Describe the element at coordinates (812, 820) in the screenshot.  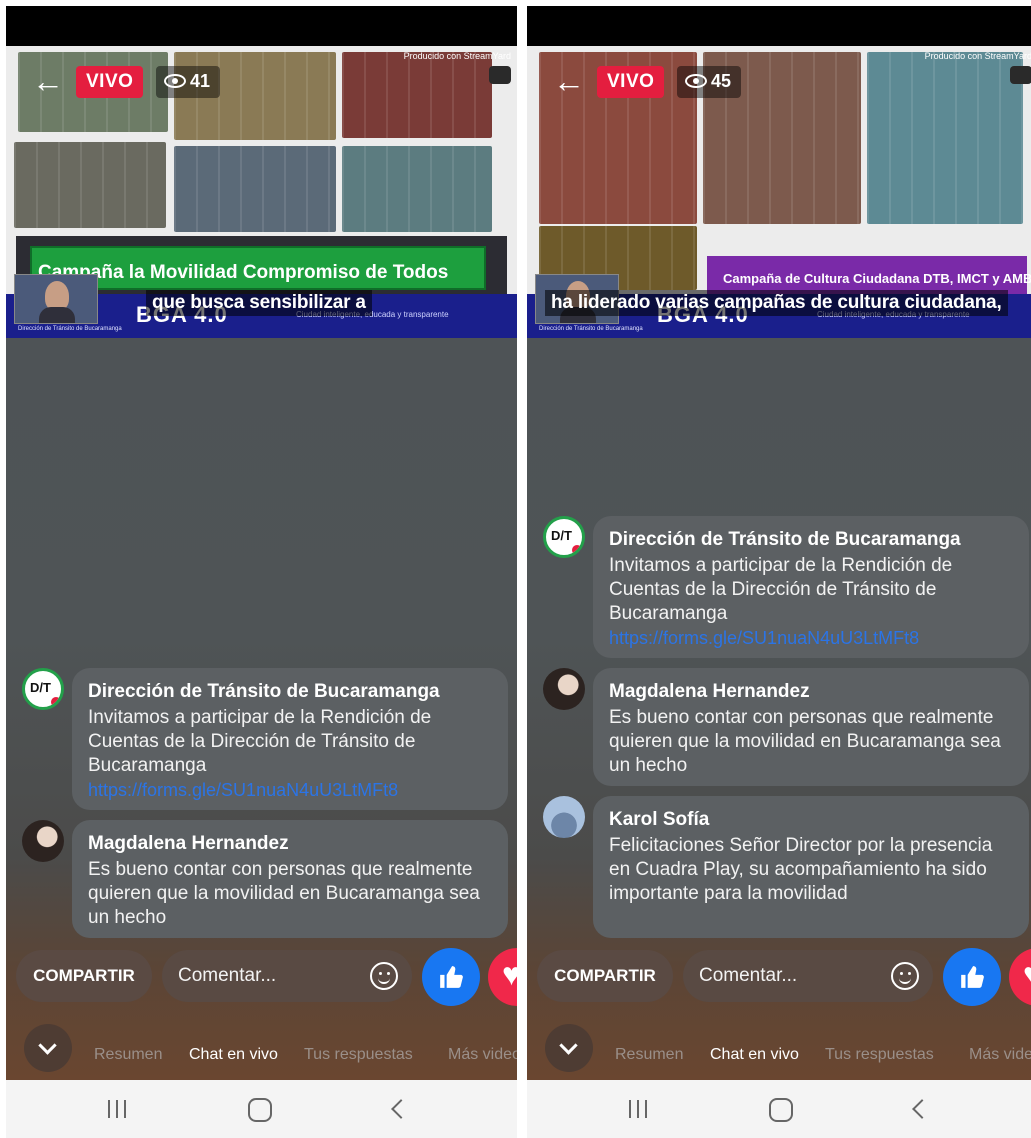
I see `comment-author: Karol Sofía` at that location.